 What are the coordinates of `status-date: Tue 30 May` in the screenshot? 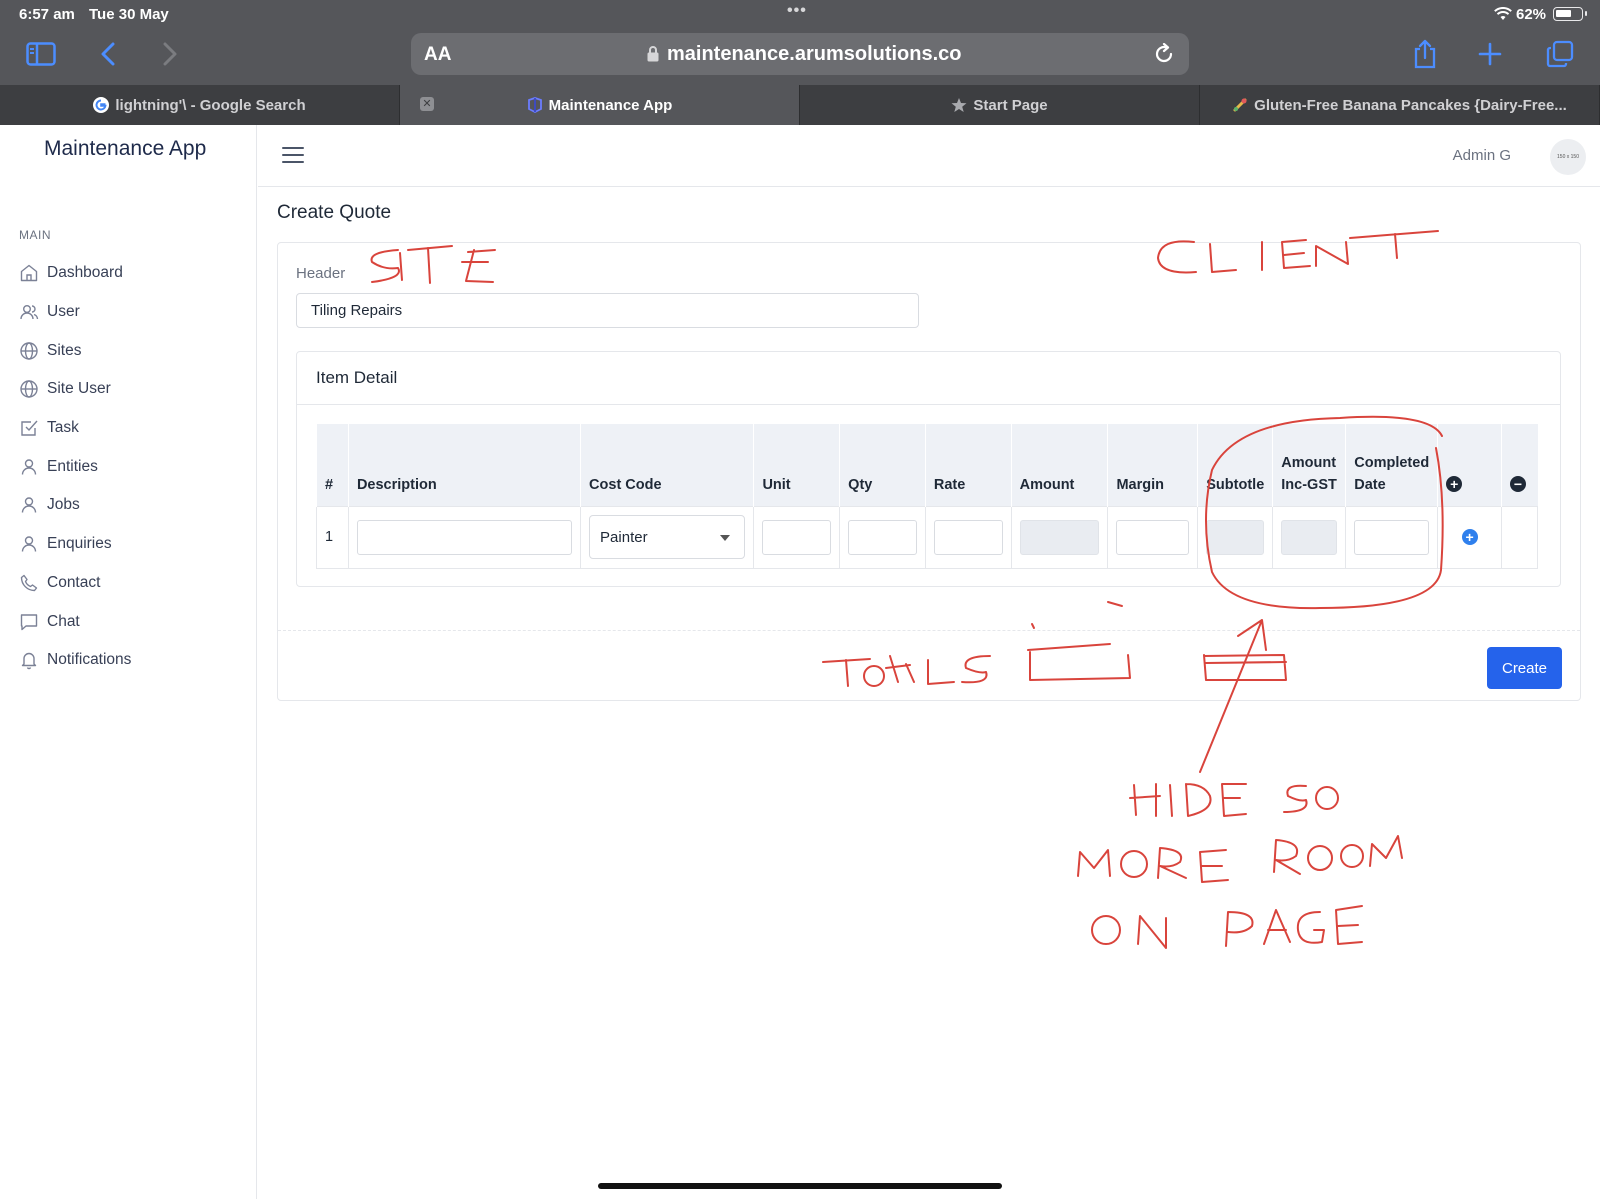 It's located at (129, 14).